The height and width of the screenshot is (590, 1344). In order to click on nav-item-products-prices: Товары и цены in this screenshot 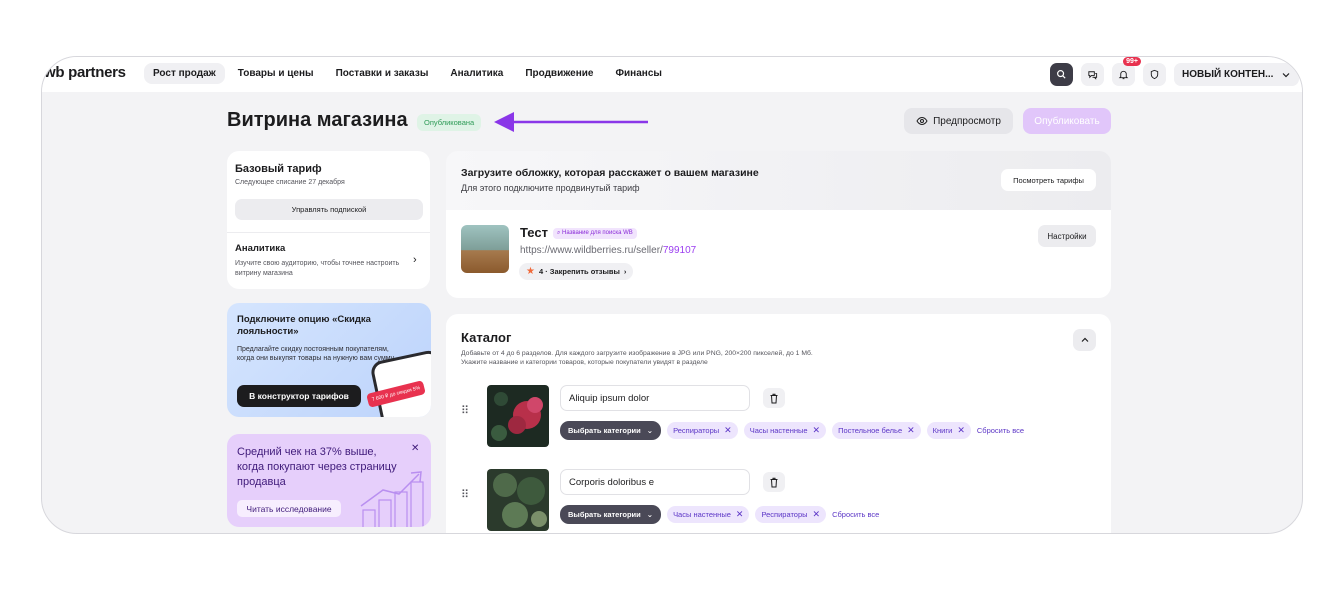, I will do `click(276, 73)`.